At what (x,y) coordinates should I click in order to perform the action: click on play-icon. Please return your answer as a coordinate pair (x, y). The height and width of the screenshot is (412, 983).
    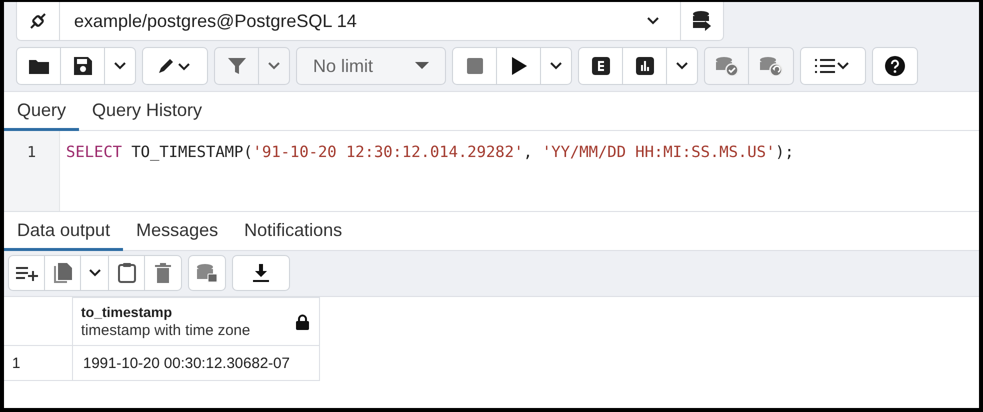
    Looking at the image, I should click on (518, 66).